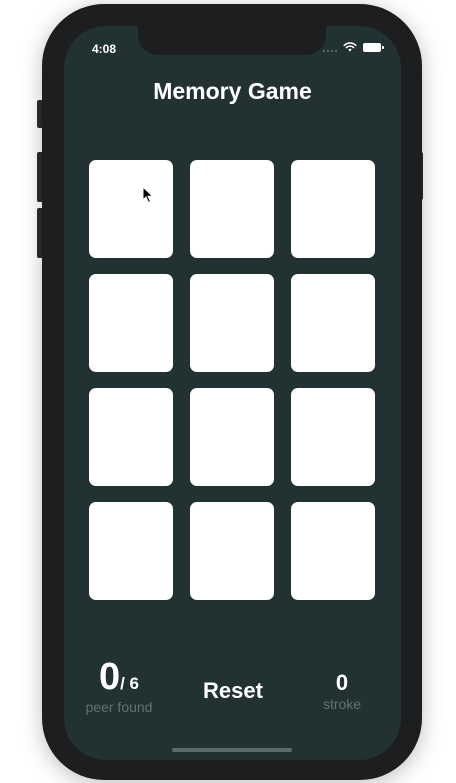  Describe the element at coordinates (350, 47) in the screenshot. I see `wifi-icon` at that location.